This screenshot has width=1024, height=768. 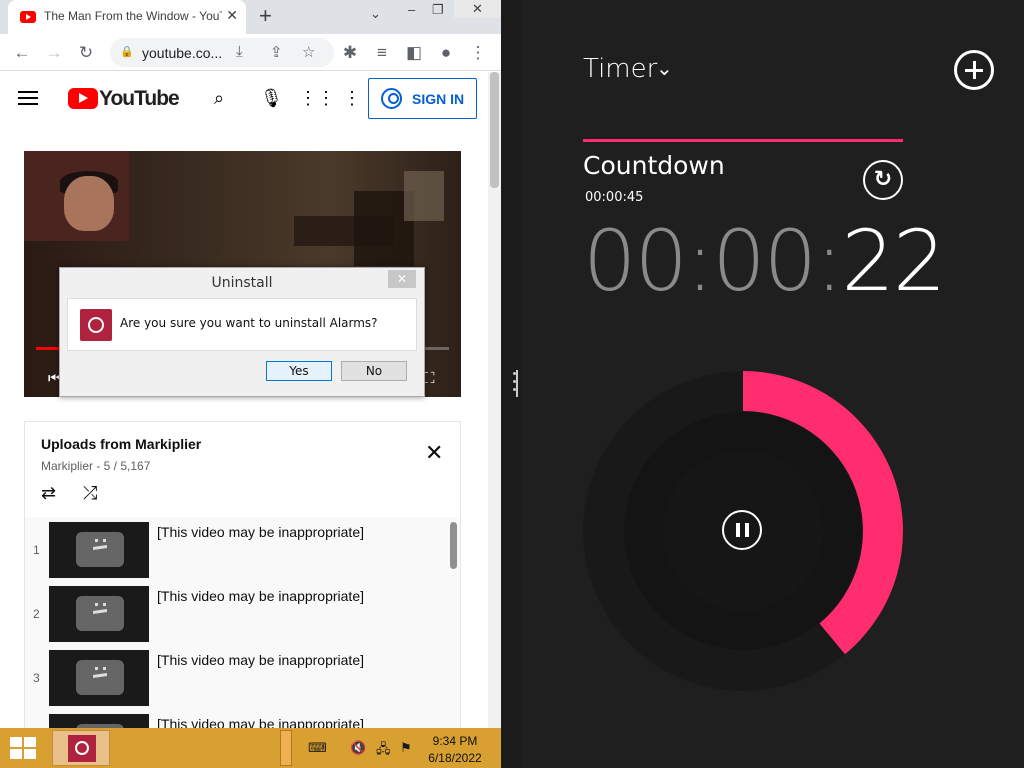 What do you see at coordinates (242, 283) in the screenshot?
I see `dialog-title: Uninstall` at bounding box center [242, 283].